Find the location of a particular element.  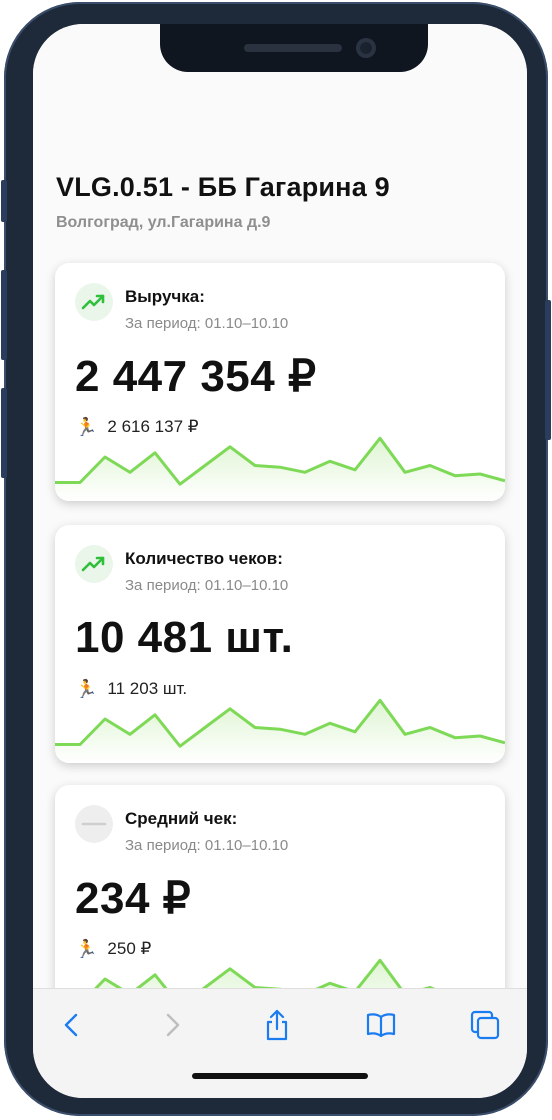

camera is located at coordinates (366, 48).